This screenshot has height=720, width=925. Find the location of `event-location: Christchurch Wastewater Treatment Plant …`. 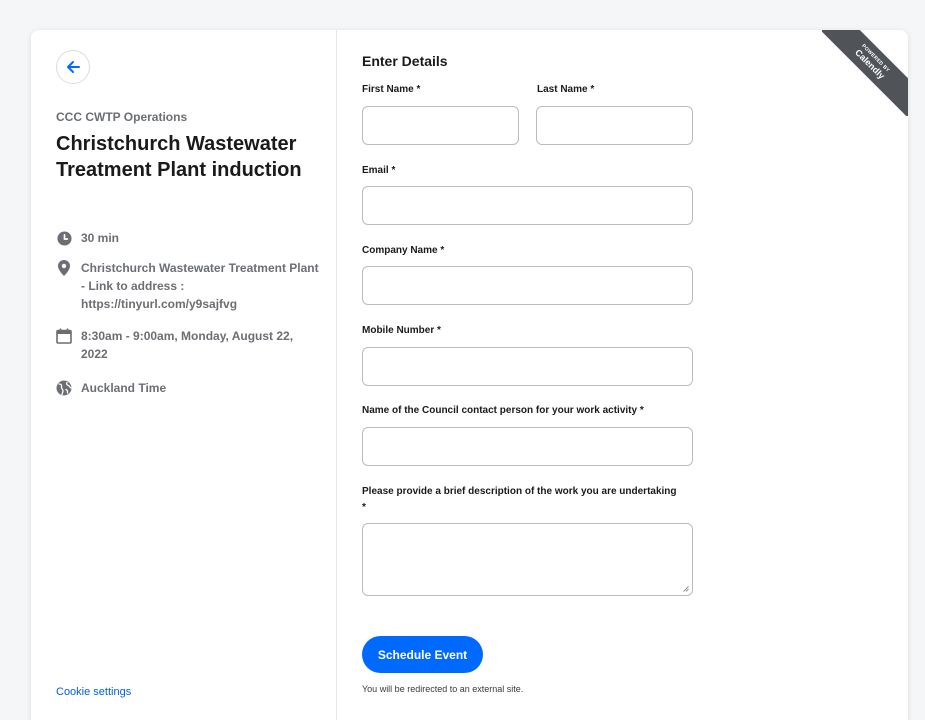

event-location: Christchurch Wastewater Treatment Plant … is located at coordinates (188, 286).